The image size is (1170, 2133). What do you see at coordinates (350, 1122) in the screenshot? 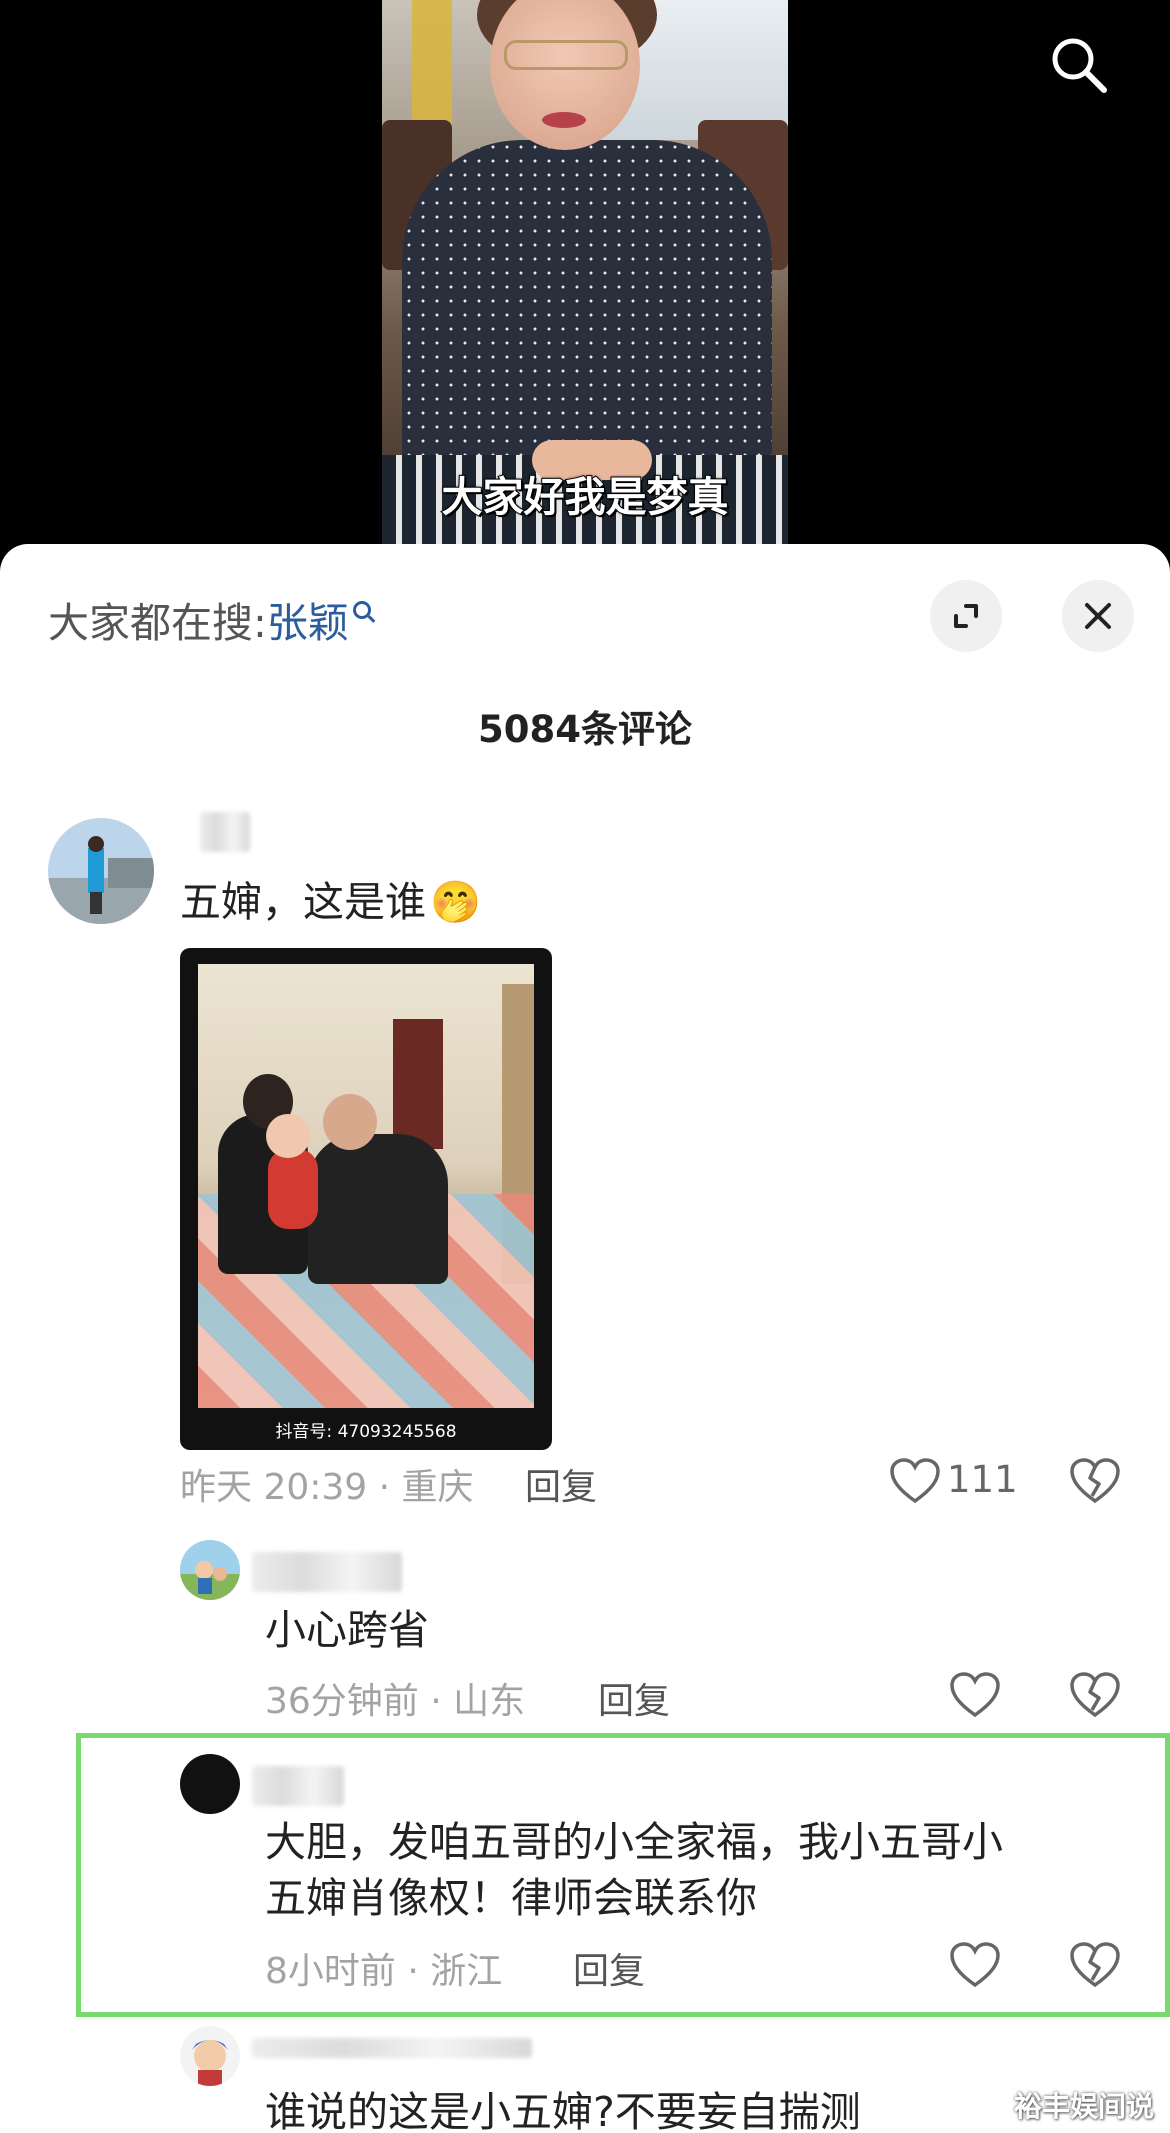
I see `photo-man-head` at bounding box center [350, 1122].